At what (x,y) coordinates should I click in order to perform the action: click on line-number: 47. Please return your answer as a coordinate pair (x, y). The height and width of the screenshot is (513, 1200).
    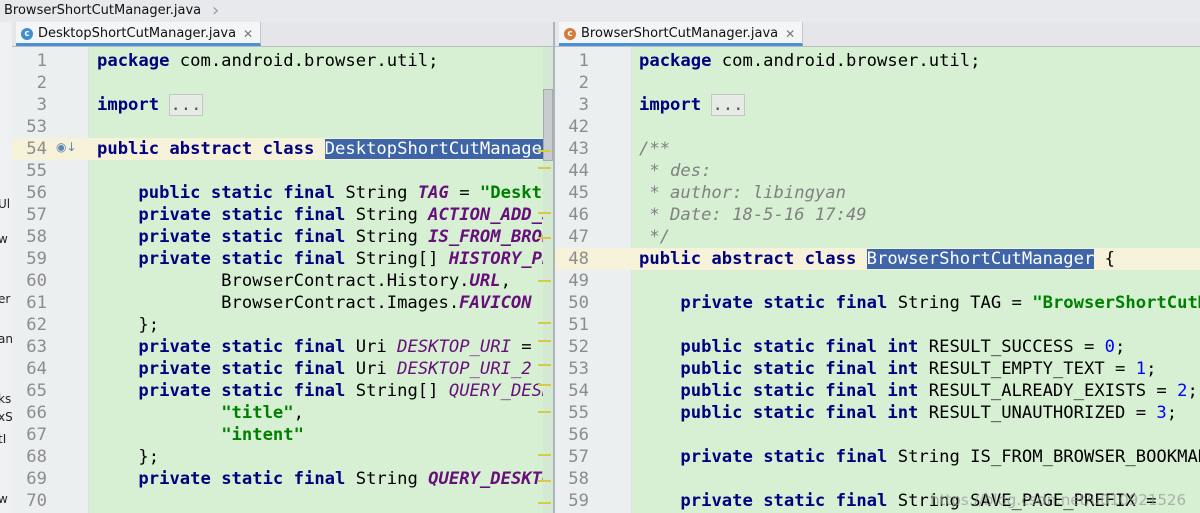
    Looking at the image, I should click on (578, 237).